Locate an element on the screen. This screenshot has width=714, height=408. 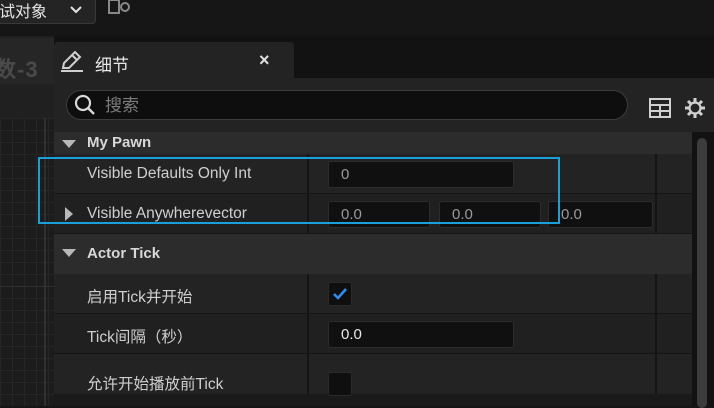
details-toolbar is located at coordinates (384, 105).